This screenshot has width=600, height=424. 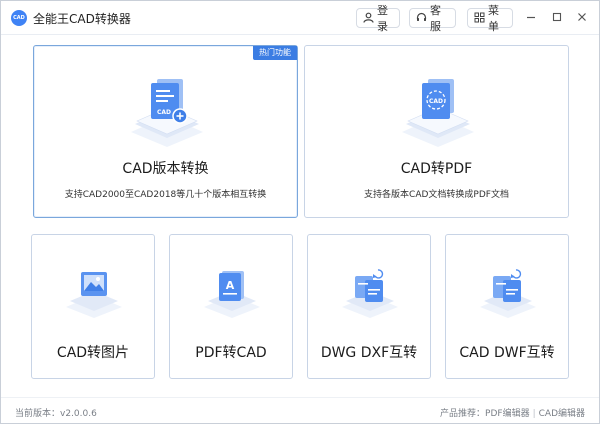 What do you see at coordinates (368, 18) in the screenshot?
I see `user-icon` at bounding box center [368, 18].